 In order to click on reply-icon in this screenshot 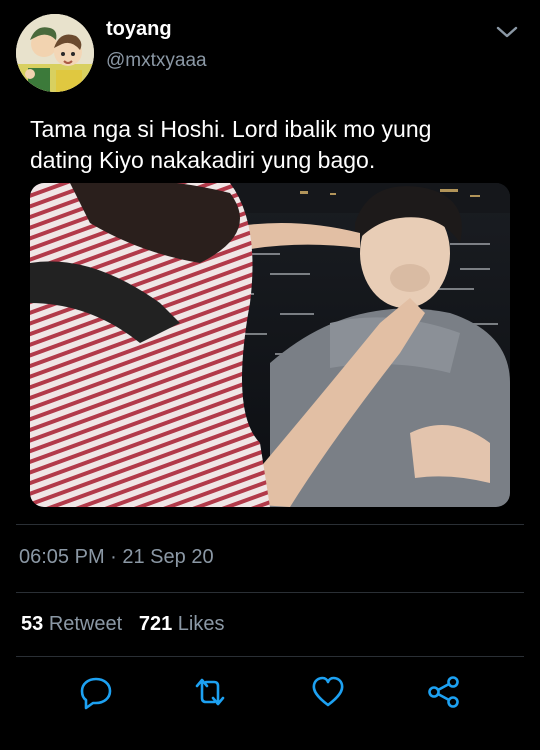, I will do `click(96, 692)`.